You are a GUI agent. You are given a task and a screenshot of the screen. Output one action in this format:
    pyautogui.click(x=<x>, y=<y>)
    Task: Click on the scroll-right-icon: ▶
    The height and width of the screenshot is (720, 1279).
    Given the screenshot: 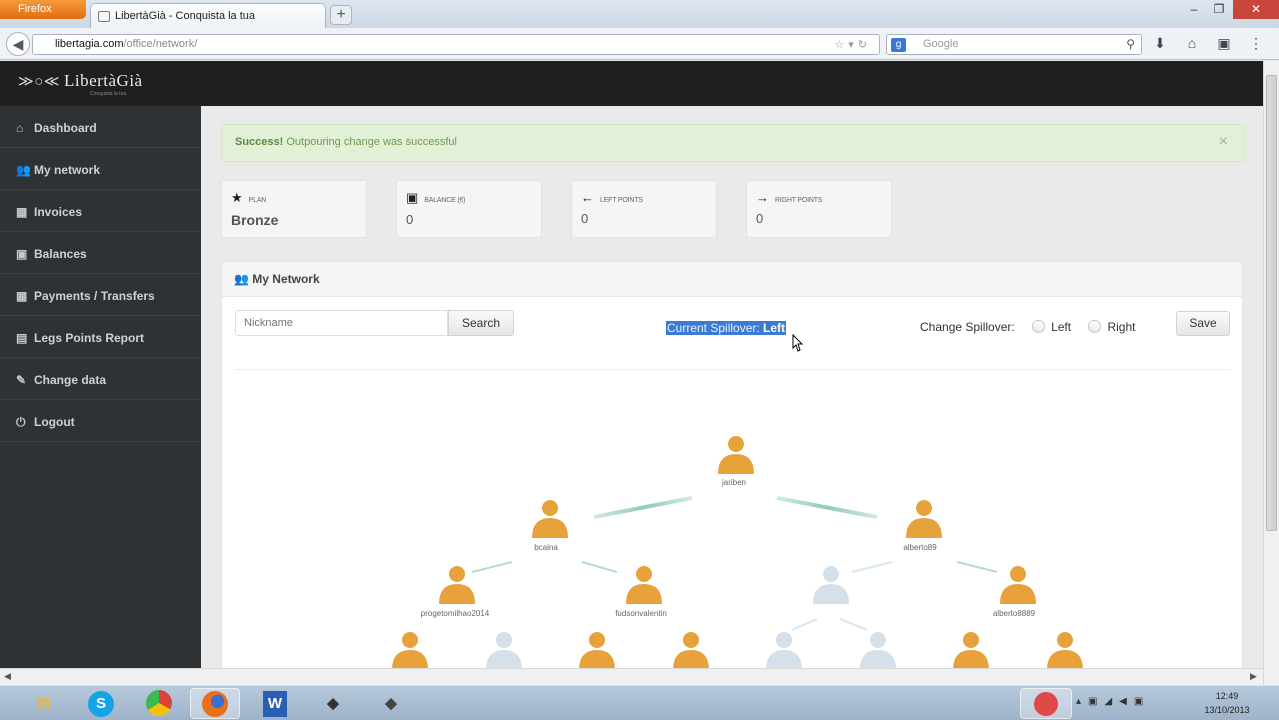 What is the action you would take?
    pyautogui.click(x=1253, y=676)
    